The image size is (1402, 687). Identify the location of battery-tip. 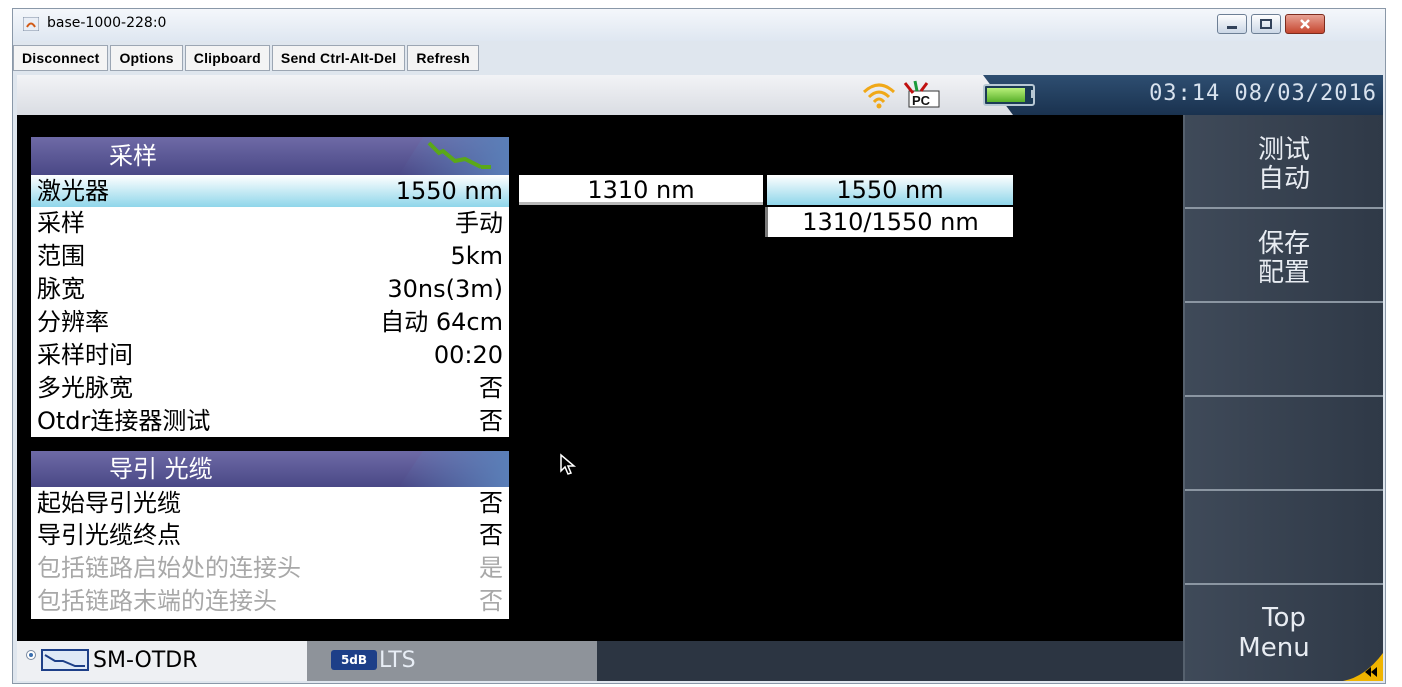
(1033, 94).